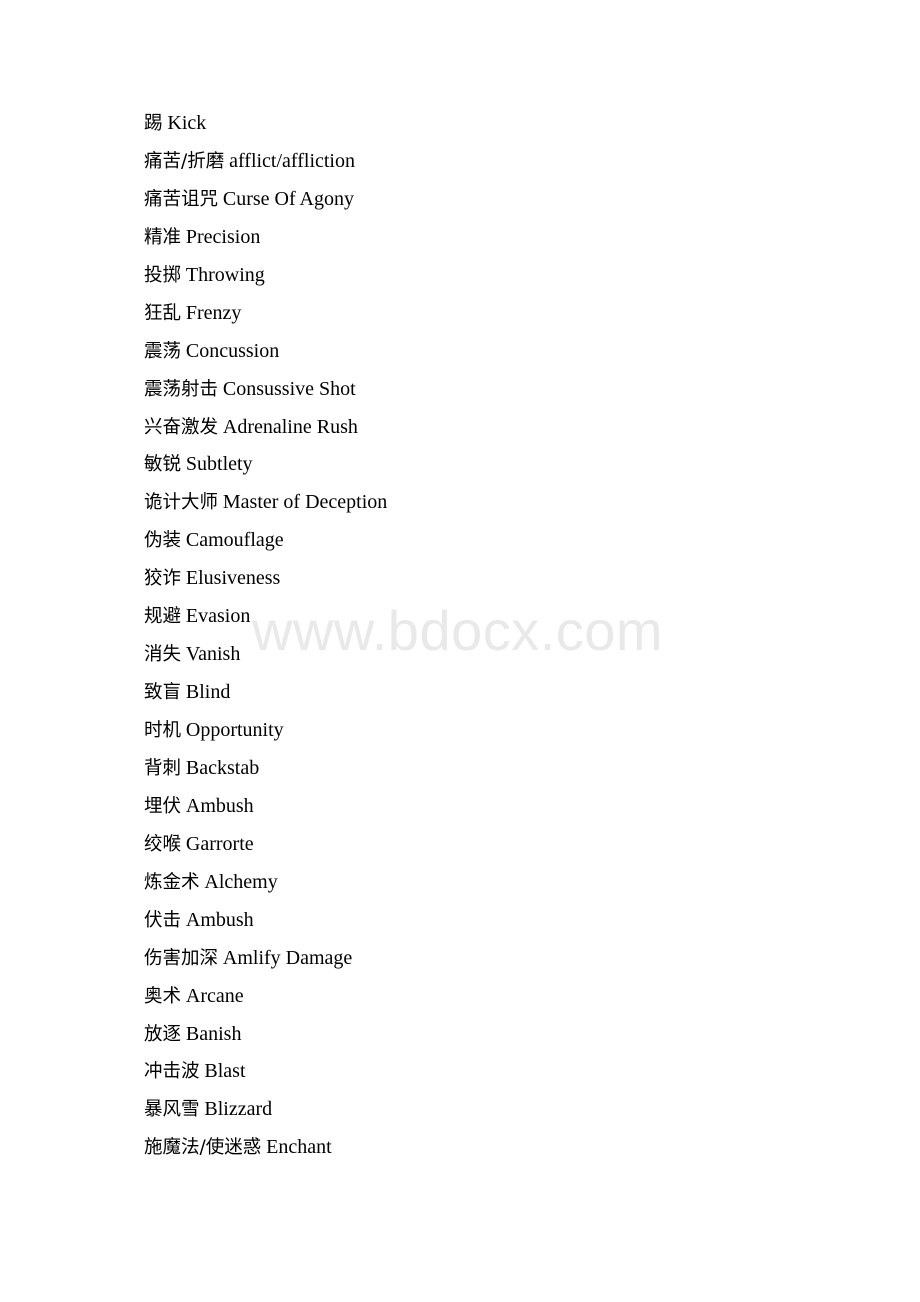 The image size is (920, 1302). Describe the element at coordinates (494, 276) in the screenshot. I see `glossary-entry: 投掷 Throwing` at that location.